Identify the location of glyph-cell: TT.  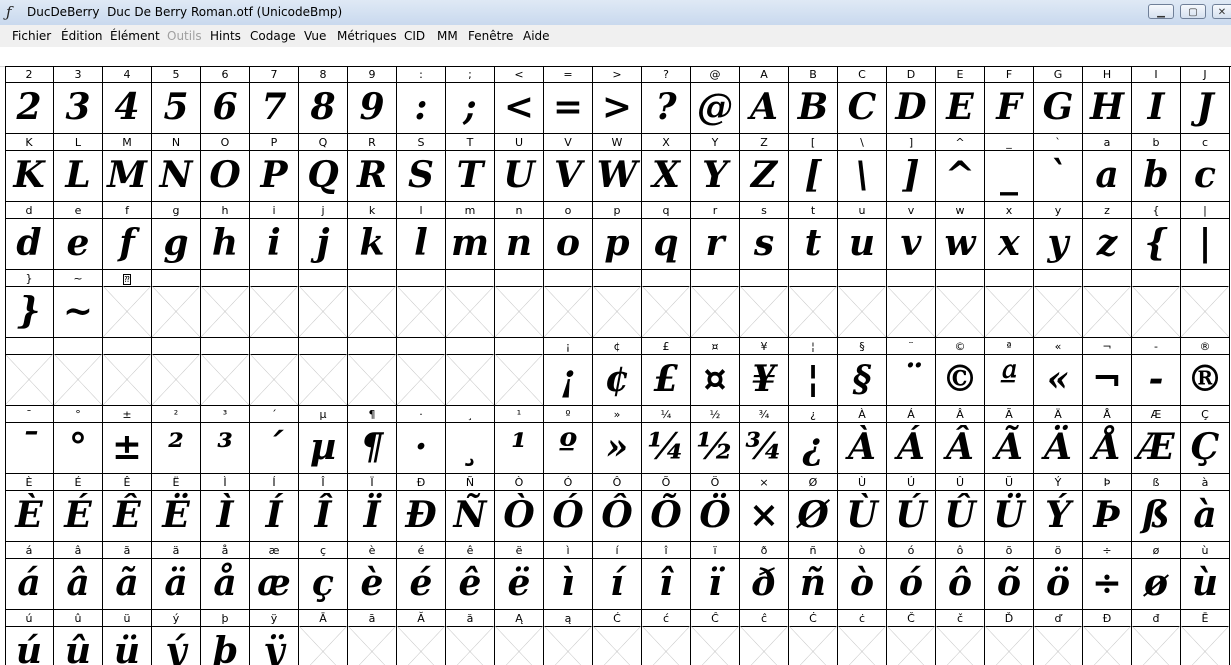
(470, 168).